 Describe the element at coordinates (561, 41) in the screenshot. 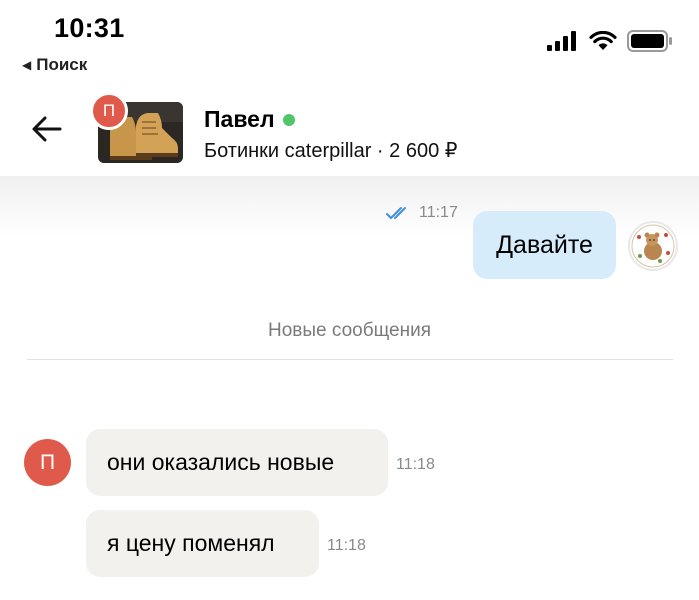

I see `signal-icon` at that location.